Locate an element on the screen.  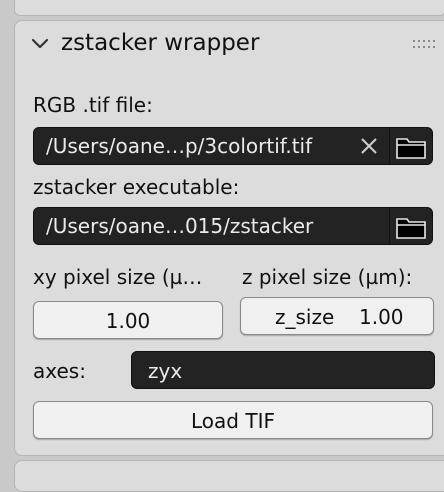
axes-input: zyx is located at coordinates (283, 370).